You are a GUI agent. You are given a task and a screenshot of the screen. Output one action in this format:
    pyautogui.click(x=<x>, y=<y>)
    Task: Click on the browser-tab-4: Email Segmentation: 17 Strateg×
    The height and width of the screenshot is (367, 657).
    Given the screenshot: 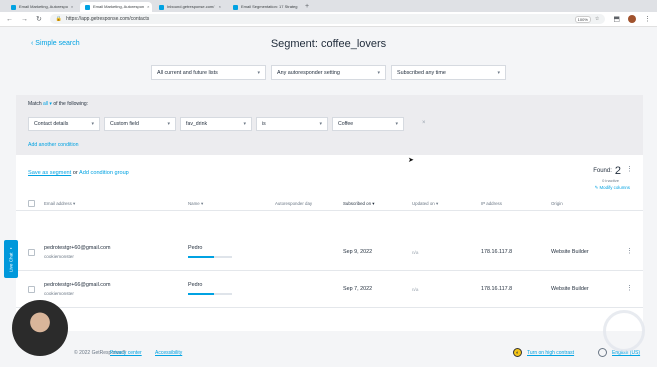 What is the action you would take?
    pyautogui.click(x=264, y=7)
    